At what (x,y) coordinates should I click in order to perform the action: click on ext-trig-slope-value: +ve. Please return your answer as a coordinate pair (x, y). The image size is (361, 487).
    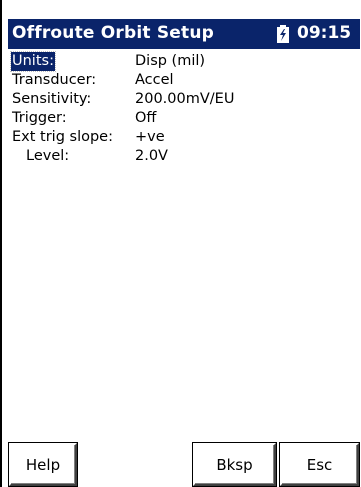
    Looking at the image, I should click on (150, 137).